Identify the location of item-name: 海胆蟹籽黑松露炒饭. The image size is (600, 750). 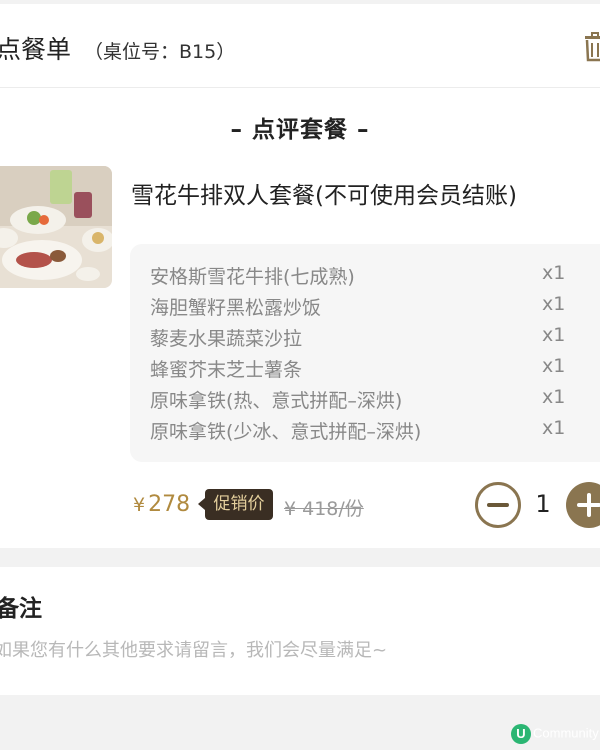
(236, 308).